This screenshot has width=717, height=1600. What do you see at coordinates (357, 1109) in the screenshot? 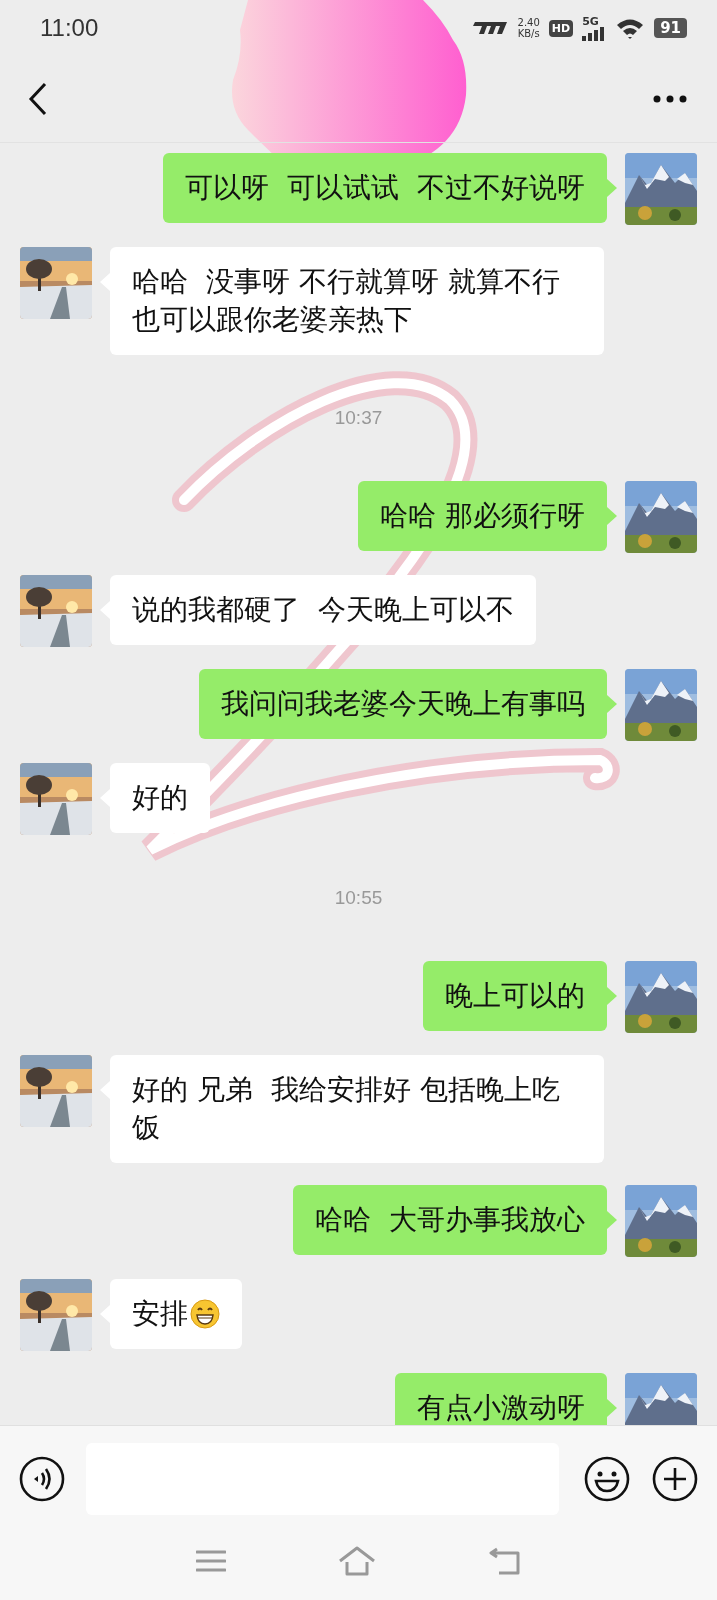
I see `received-message: 好的 兄弟 我给安排好 包括晚上吃饭` at bounding box center [357, 1109].